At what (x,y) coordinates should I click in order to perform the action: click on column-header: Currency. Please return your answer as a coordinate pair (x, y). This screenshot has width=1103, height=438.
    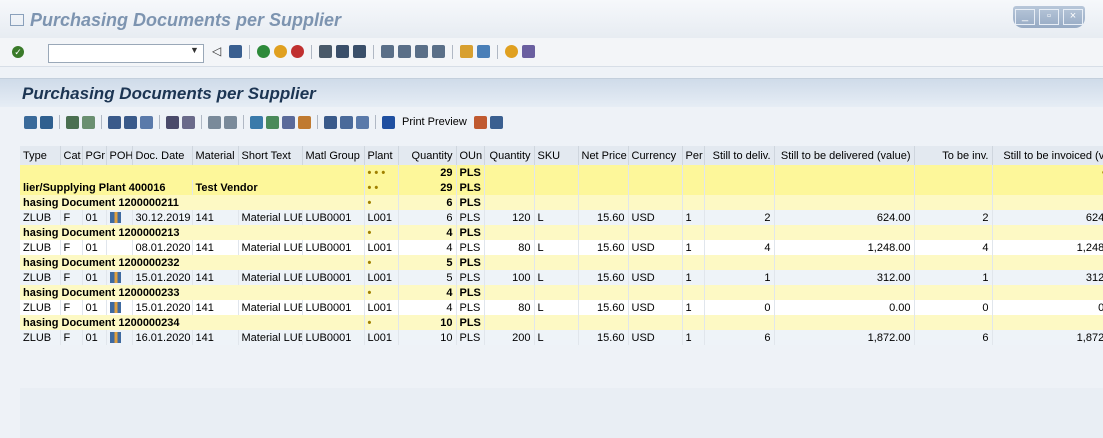
    Looking at the image, I should click on (655, 155).